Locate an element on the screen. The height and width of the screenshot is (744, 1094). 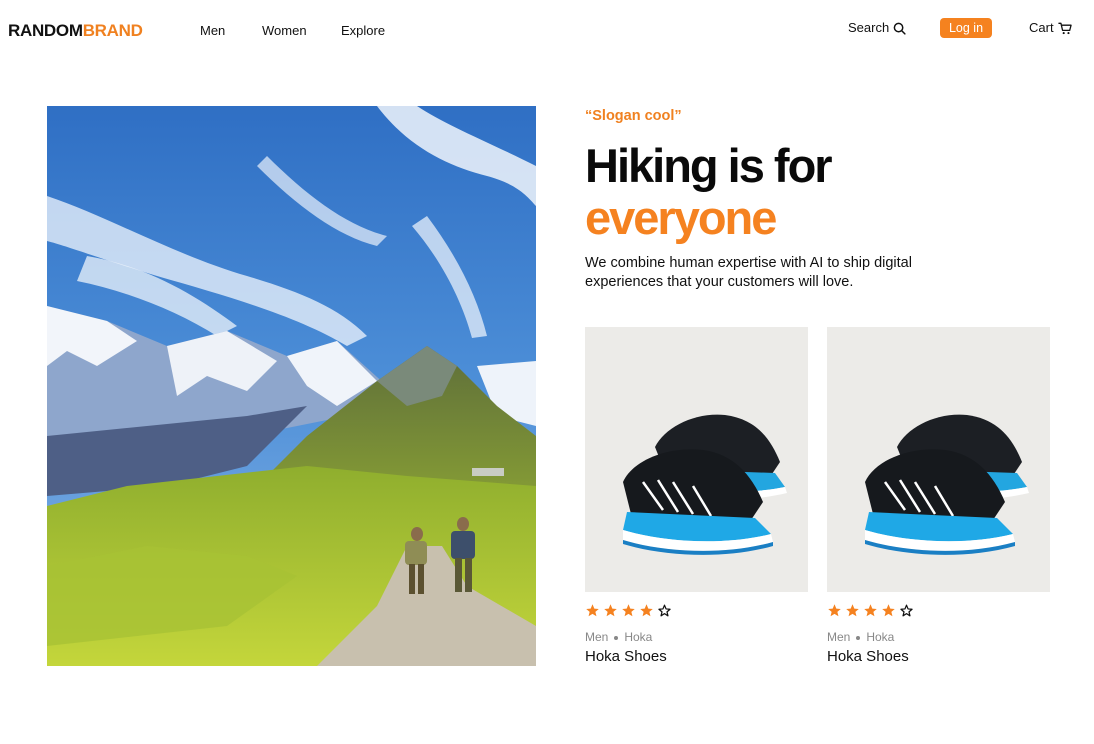
brand-logo: RANDOMBRAND is located at coordinates (75, 31).